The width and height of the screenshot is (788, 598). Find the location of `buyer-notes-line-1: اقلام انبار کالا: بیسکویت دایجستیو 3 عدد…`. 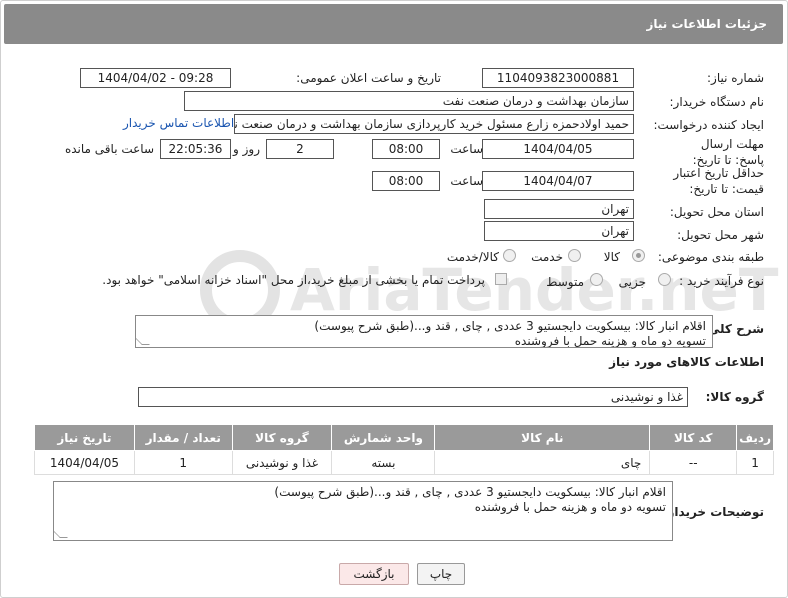

buyer-notes-line-1: اقلام انبار کالا: بیسکویت دایجستیو 3 عدد… is located at coordinates (470, 492).